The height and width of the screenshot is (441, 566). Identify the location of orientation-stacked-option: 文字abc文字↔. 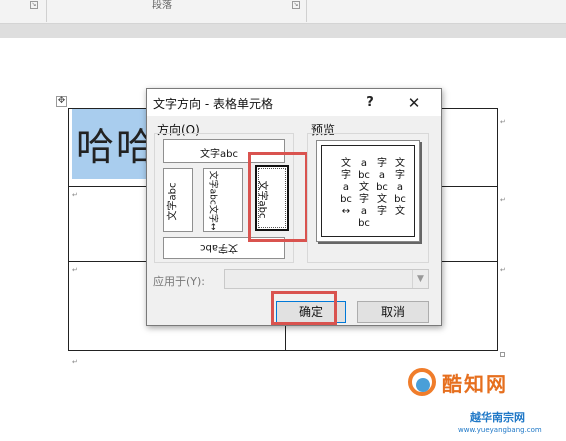
(223, 200).